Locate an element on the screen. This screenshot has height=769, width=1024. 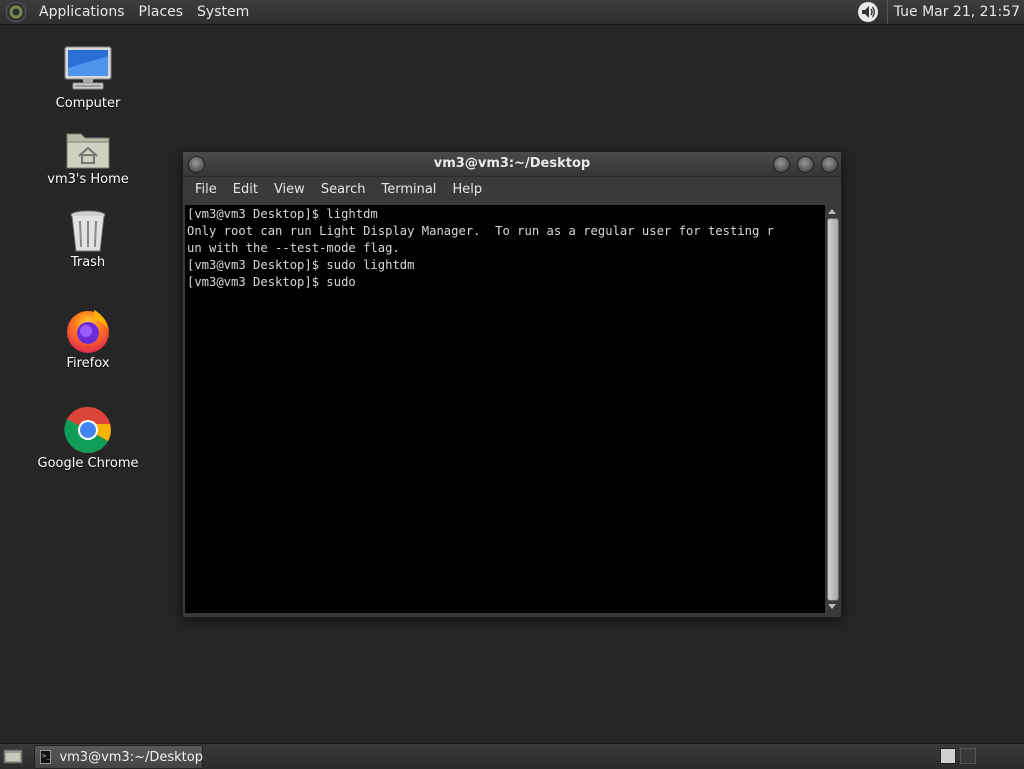
terminal-icon: >_ is located at coordinates (46, 757).